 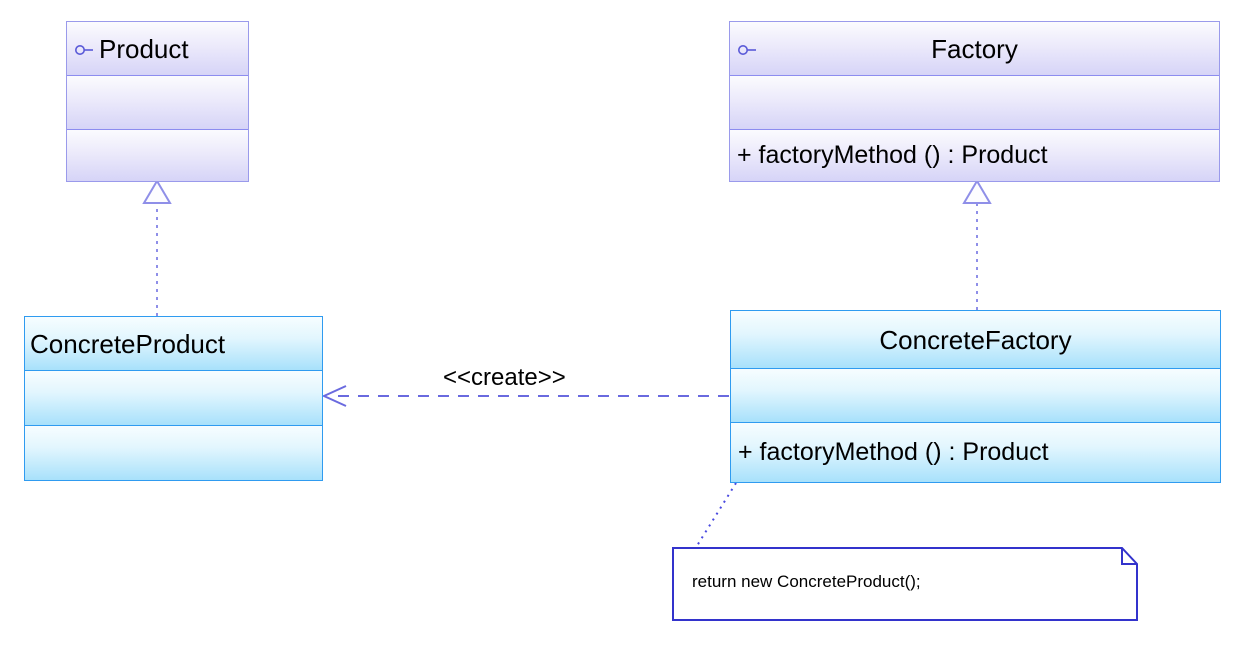 What do you see at coordinates (157, 155) in the screenshot?
I see `operations-compartment-product` at bounding box center [157, 155].